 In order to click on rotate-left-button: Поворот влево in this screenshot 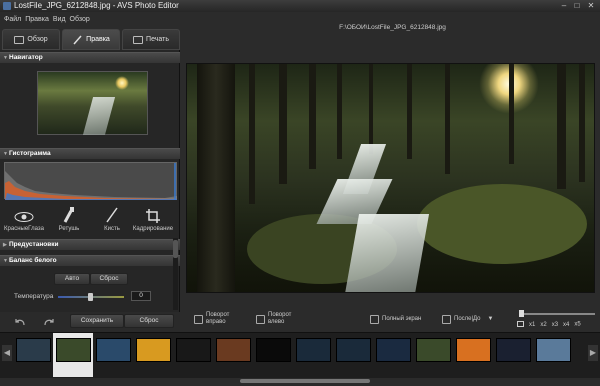, I will do `click(273, 319)`.